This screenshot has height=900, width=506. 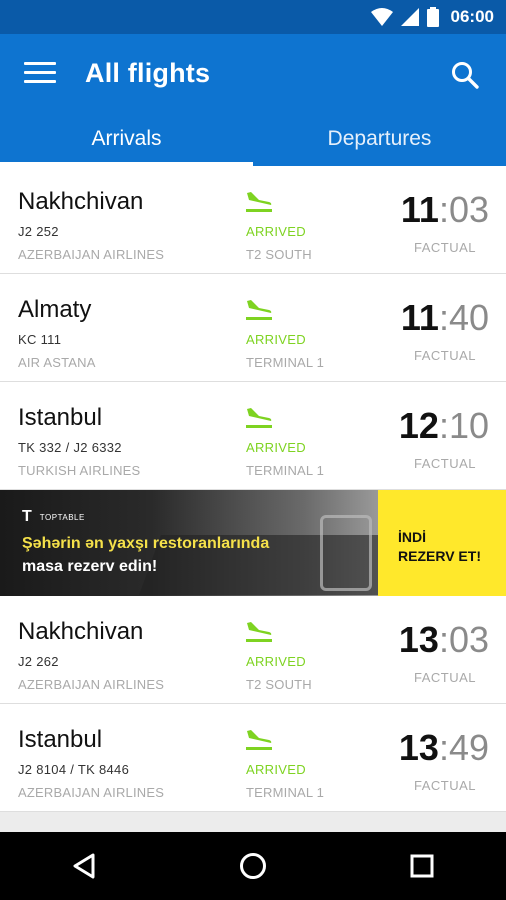 What do you see at coordinates (468, 747) in the screenshot?
I see `flight-time-minute: 49` at bounding box center [468, 747].